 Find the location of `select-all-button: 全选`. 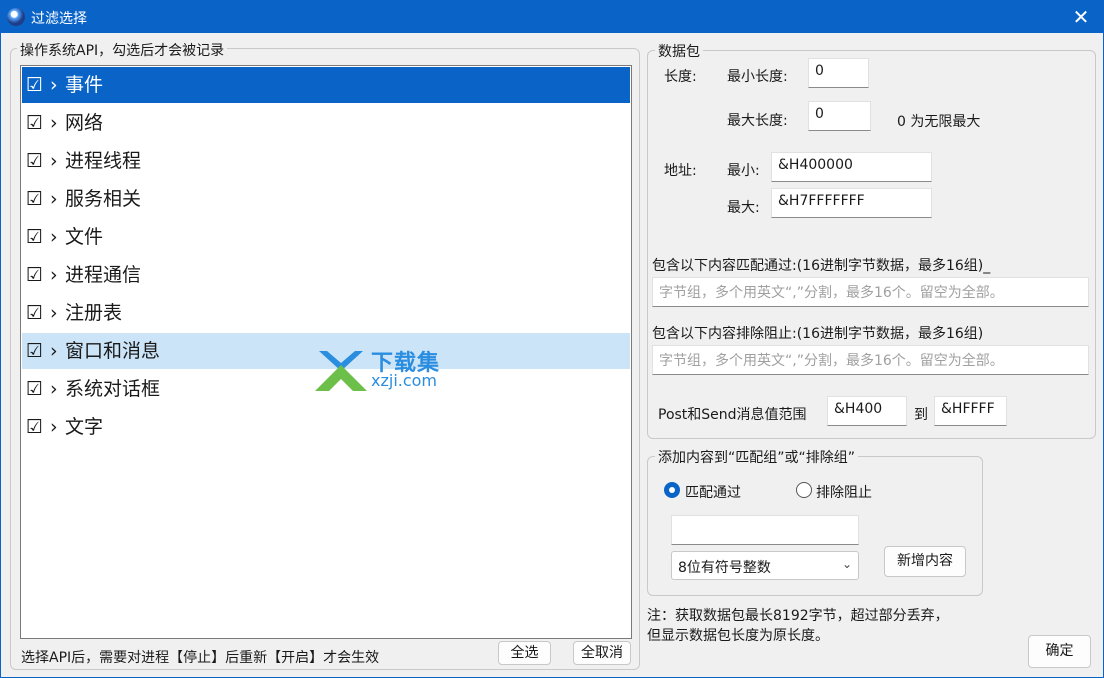

select-all-button: 全选 is located at coordinates (524, 653).